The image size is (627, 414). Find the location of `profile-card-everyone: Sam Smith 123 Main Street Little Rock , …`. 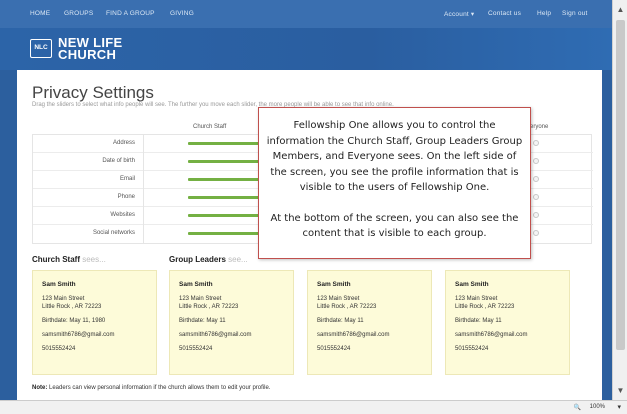

profile-card-everyone: Sam Smith 123 Main Street Little Rock , … is located at coordinates (507, 322).